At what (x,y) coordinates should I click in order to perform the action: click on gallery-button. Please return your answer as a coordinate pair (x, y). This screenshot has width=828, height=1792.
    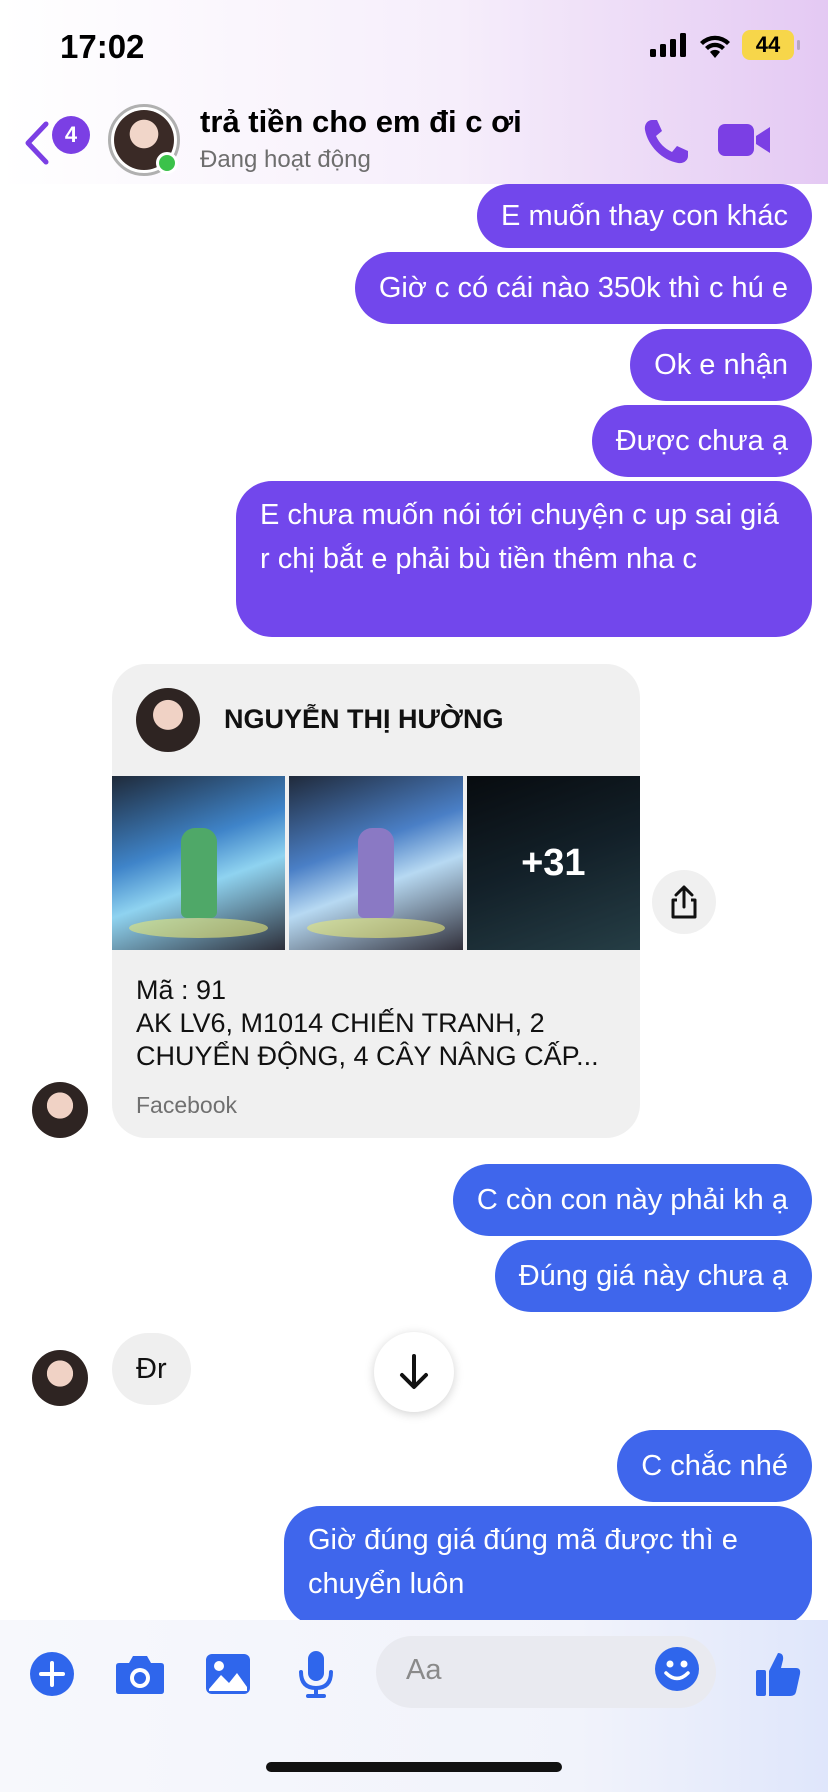
    Looking at the image, I should click on (228, 1674).